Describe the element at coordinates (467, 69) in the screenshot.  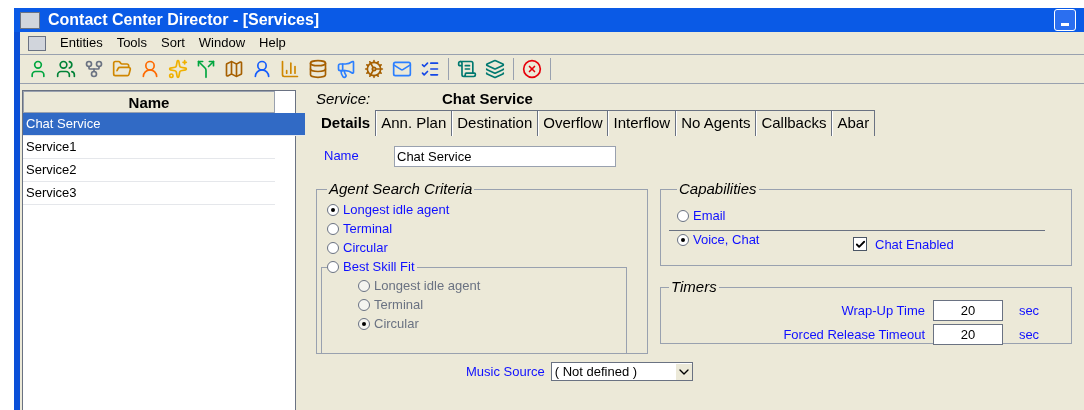
I see `scroll-icon` at that location.